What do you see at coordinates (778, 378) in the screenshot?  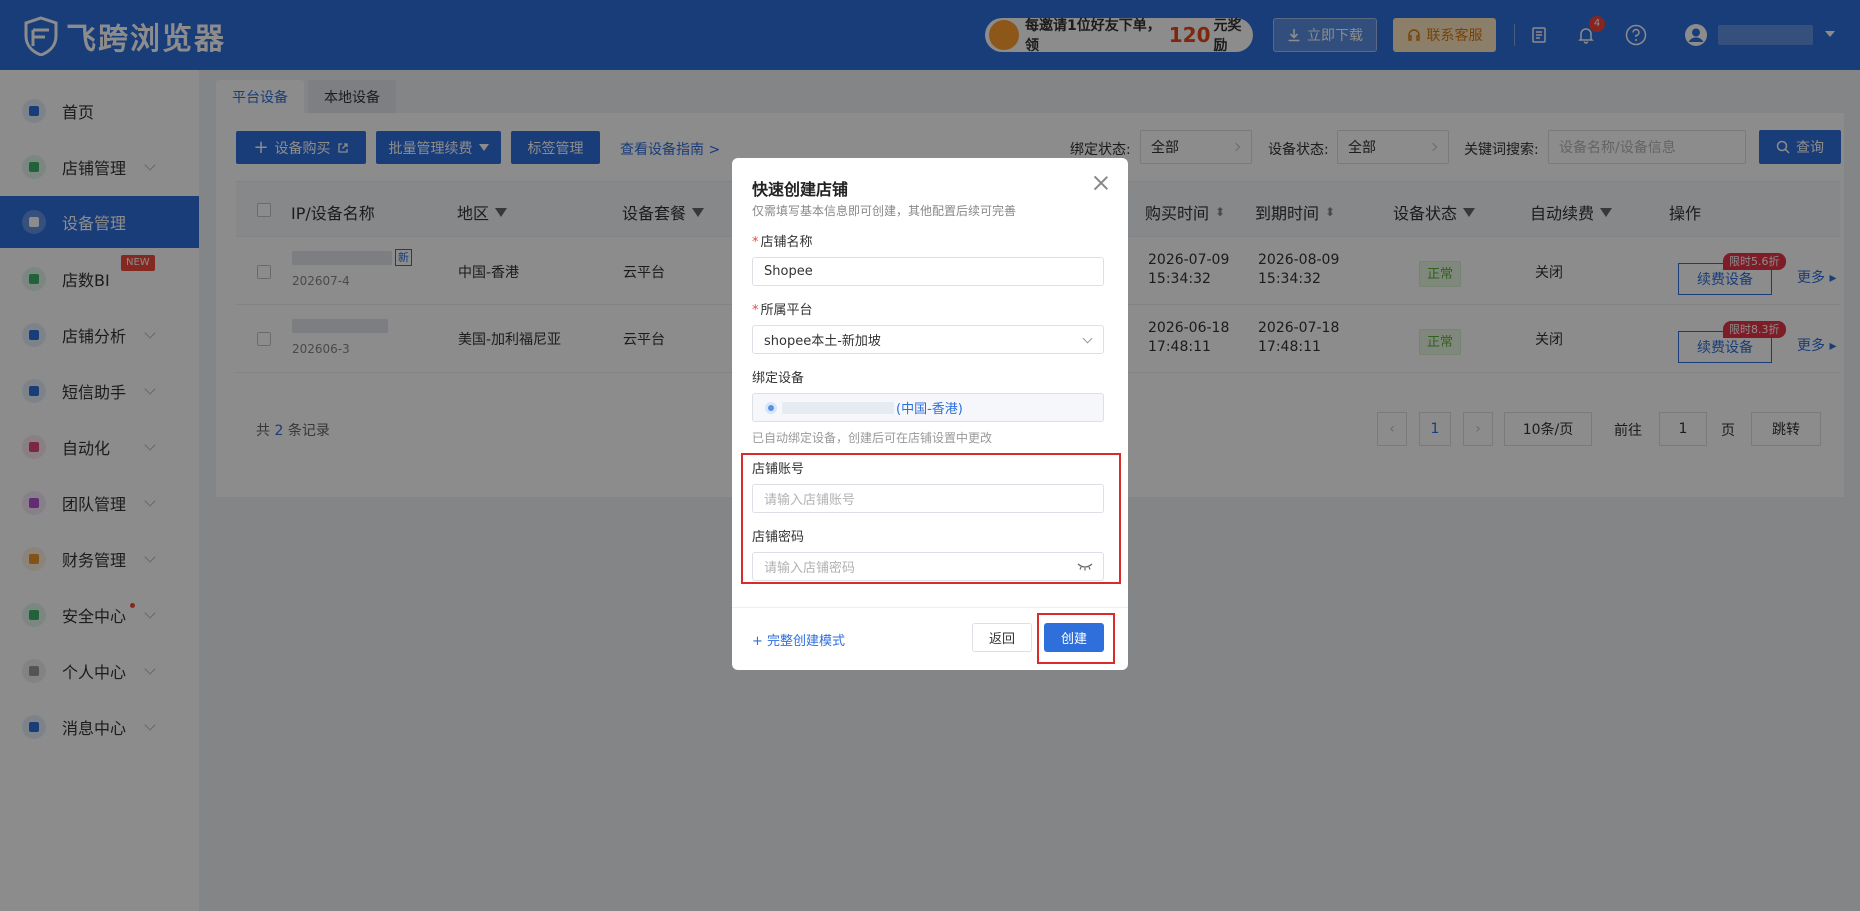 I see `bind-device-label: 绑定设备` at bounding box center [778, 378].